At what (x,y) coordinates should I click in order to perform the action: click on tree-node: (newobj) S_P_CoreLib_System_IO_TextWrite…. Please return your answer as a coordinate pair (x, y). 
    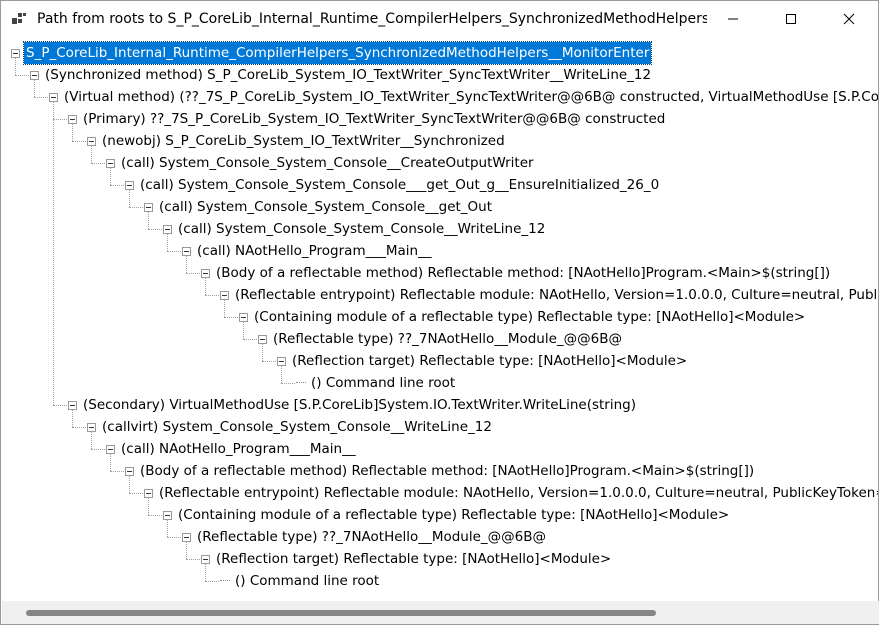
    Looking at the image, I should click on (297, 141).